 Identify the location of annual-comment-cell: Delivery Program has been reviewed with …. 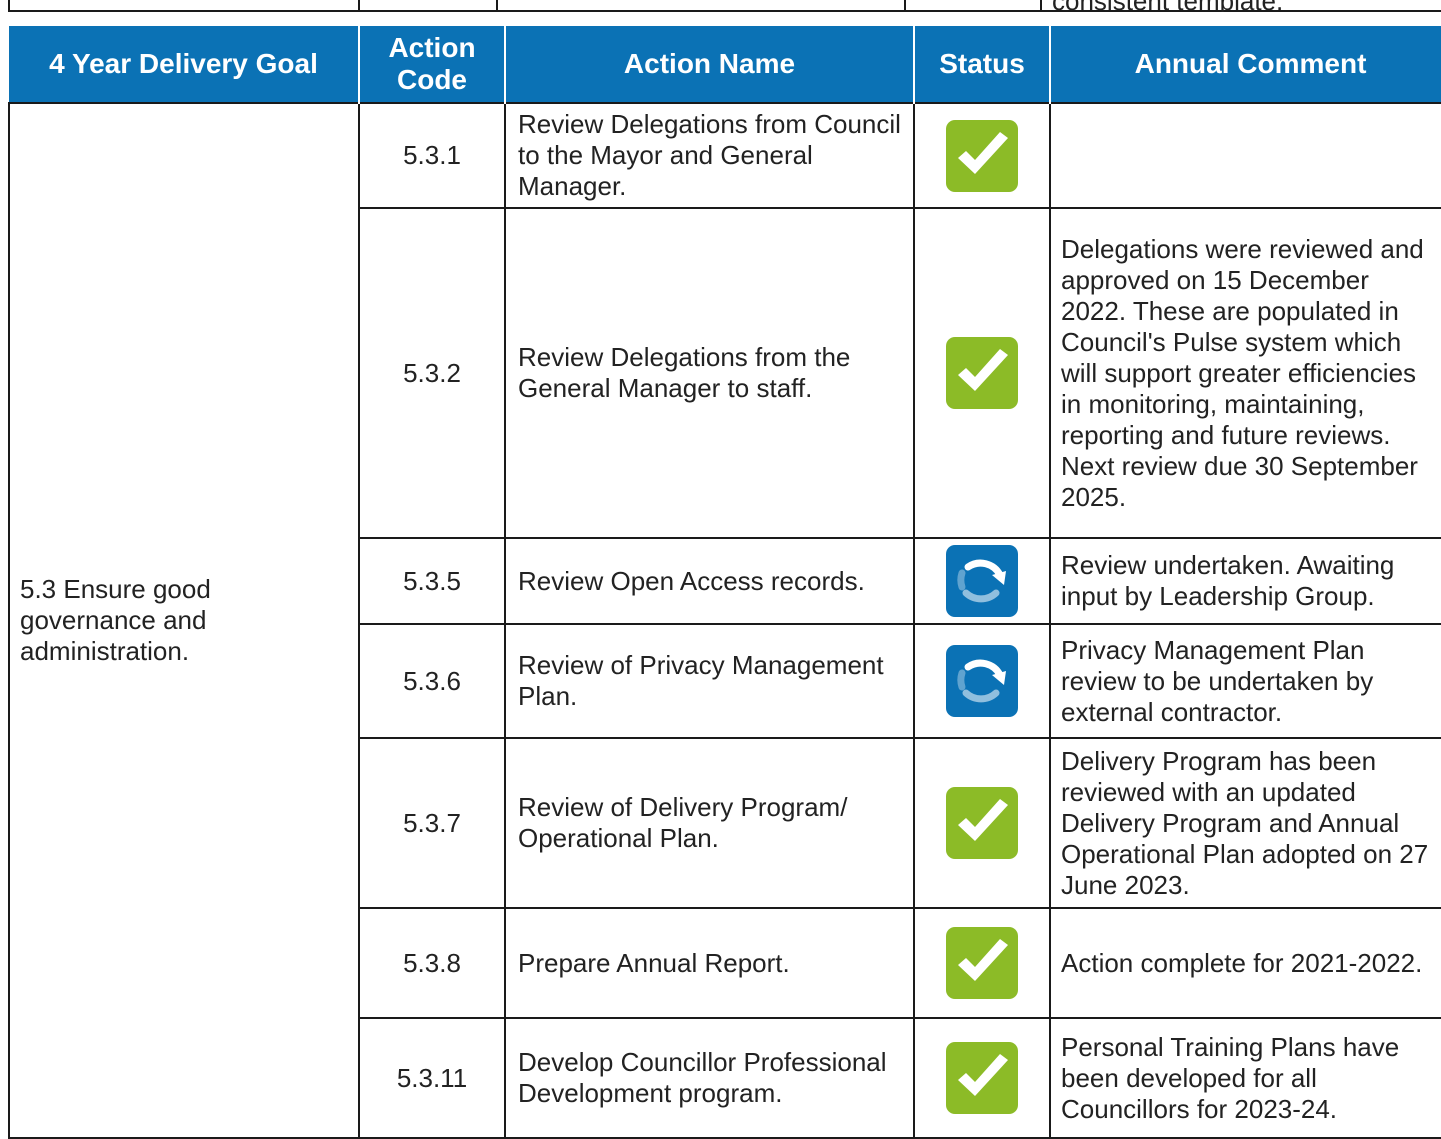
(1245, 823).